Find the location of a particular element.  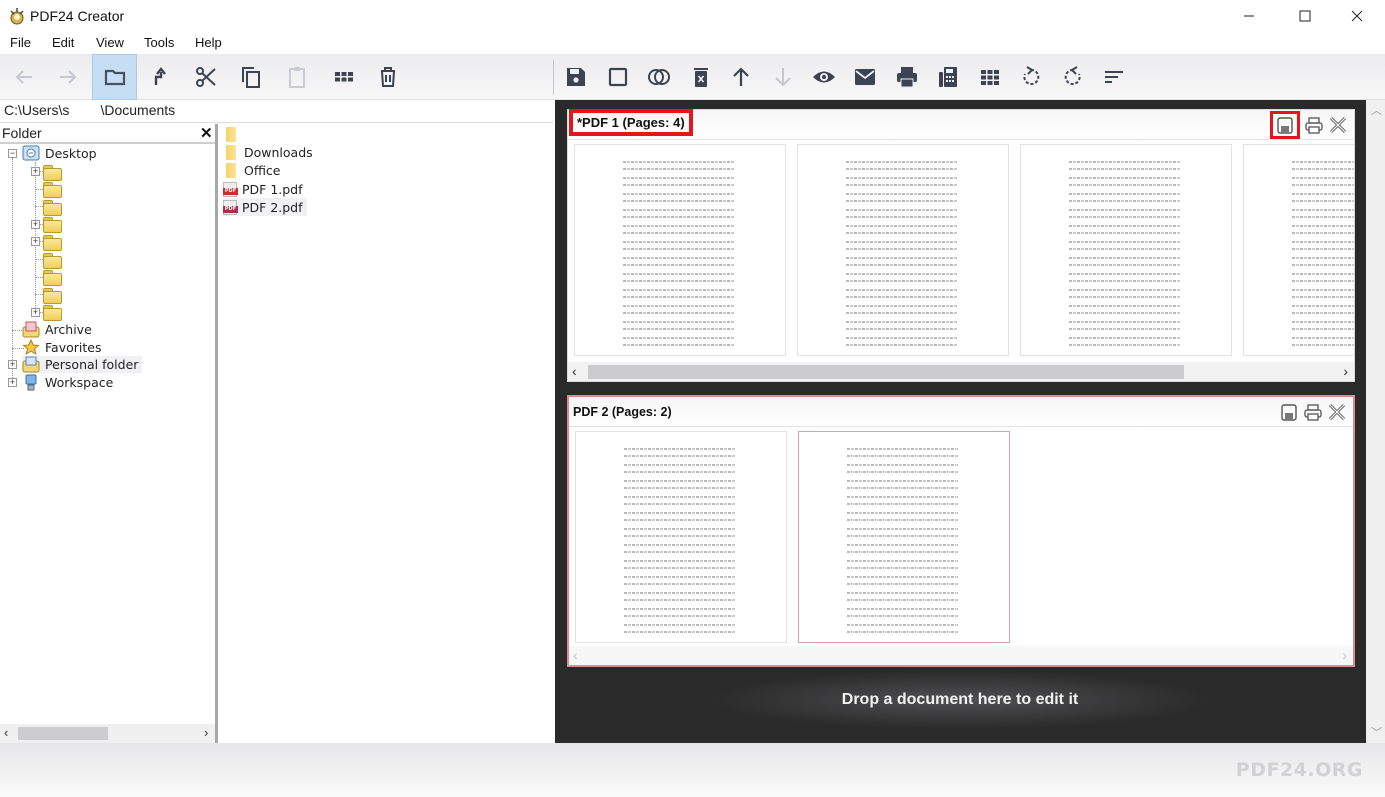

tree-item-favorites: Favorites is located at coordinates (61, 347).